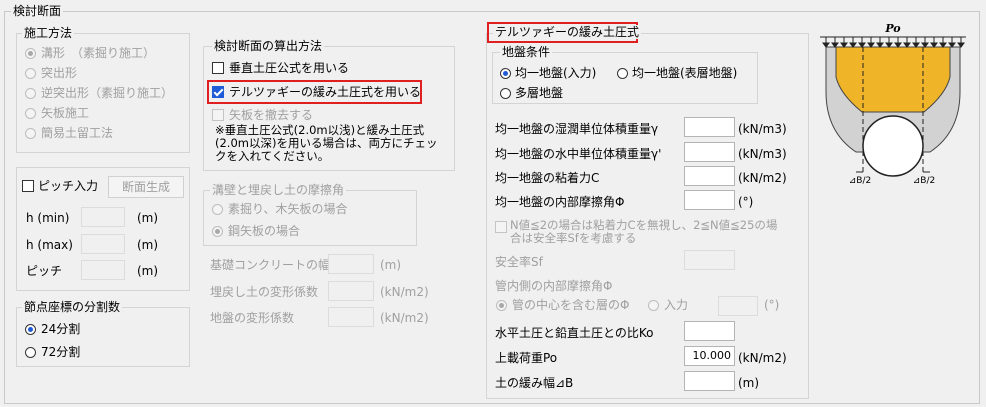 This screenshot has width=986, height=407. I want to click on ko-input, so click(709, 331).